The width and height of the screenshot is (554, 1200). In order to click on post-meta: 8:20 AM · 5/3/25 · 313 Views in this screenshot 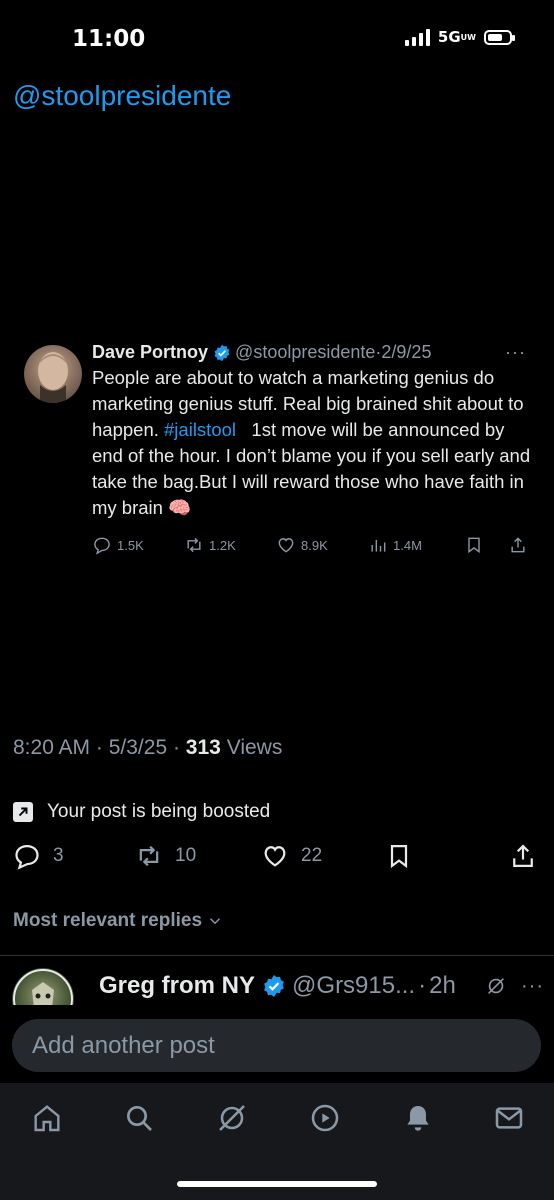, I will do `click(148, 747)`.